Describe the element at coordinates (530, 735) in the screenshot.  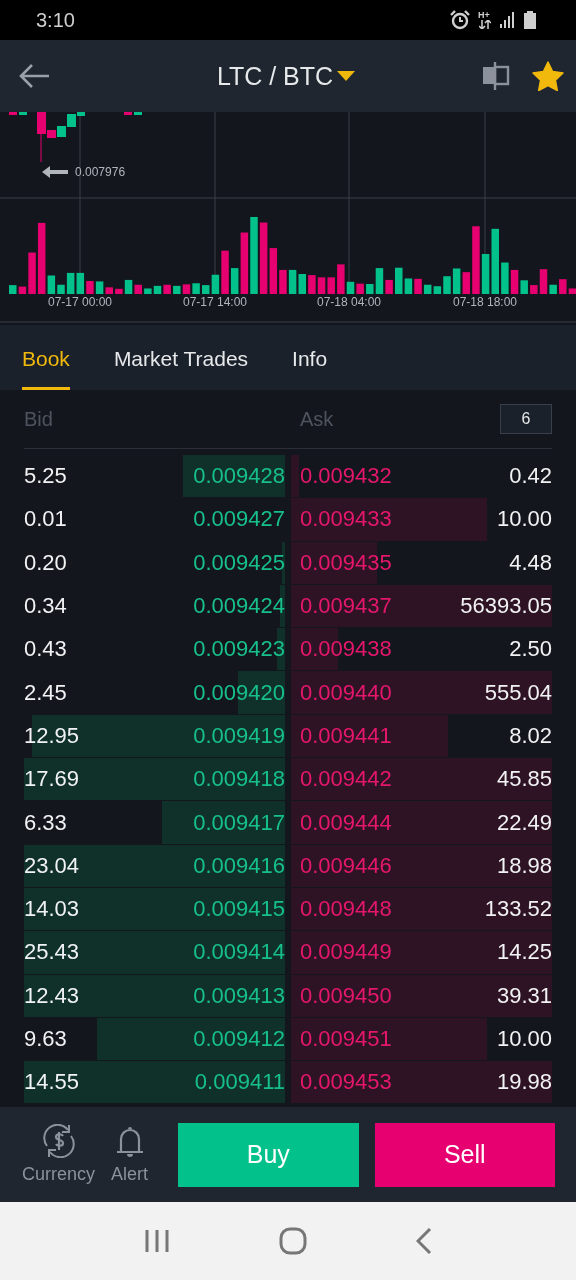
I see `ask-amount: 8.02` at that location.